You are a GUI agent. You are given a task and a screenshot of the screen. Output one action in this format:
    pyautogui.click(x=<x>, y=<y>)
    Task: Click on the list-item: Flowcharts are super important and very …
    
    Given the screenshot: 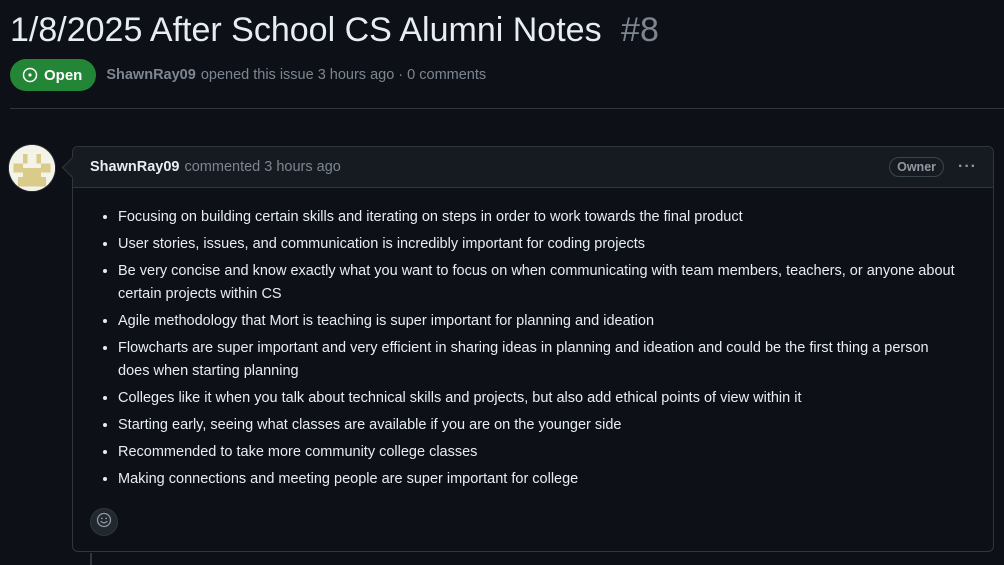 What is the action you would take?
    pyautogui.click(x=540, y=360)
    